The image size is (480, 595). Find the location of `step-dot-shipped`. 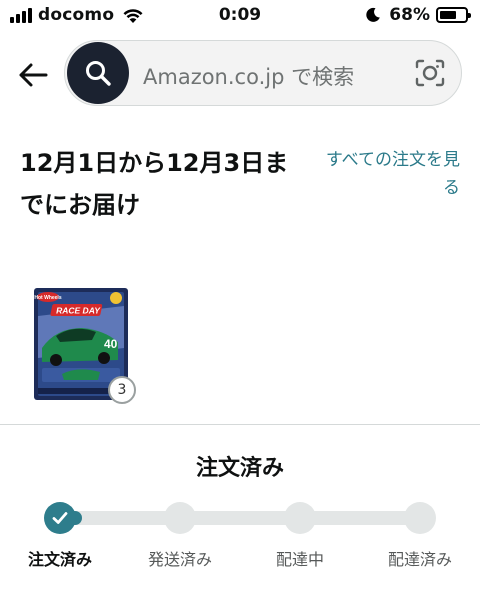

step-dot-shipped is located at coordinates (180, 518).